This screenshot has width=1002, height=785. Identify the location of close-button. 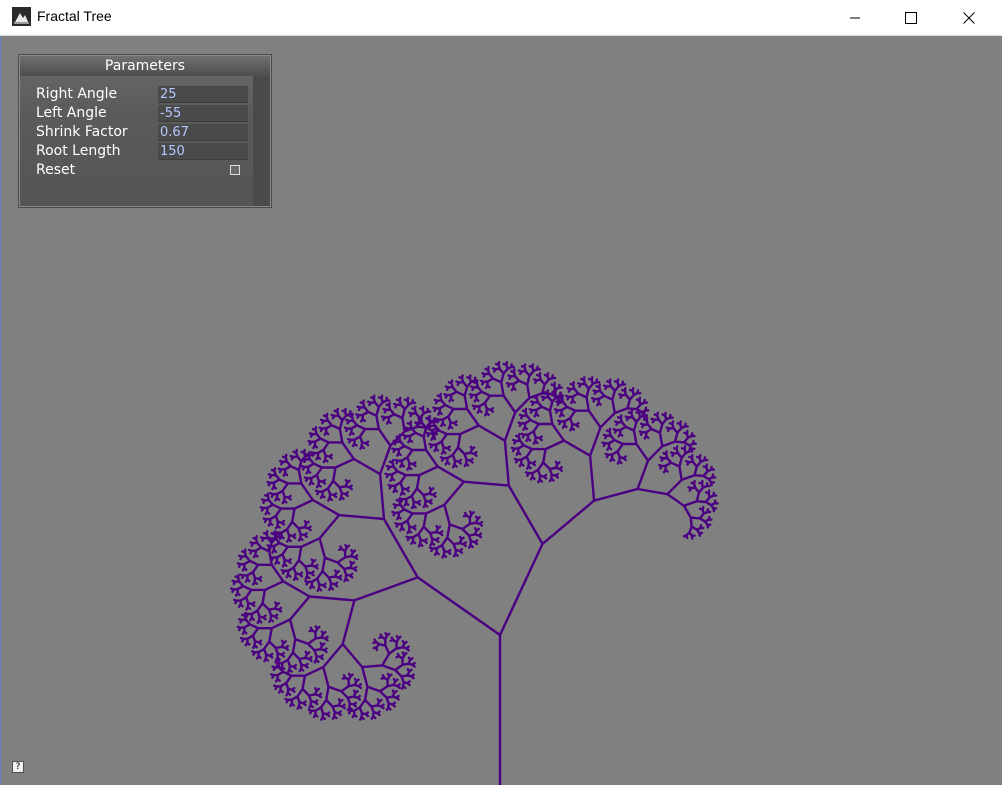
(969, 18).